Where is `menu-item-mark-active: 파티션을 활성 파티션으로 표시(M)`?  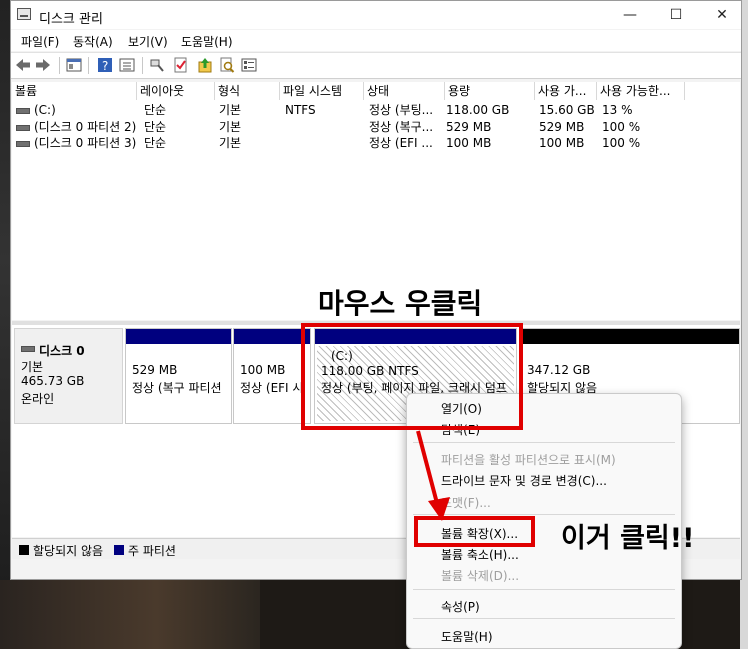
menu-item-mark-active: 파티션을 활성 파티션으로 표시(M) is located at coordinates (528, 460).